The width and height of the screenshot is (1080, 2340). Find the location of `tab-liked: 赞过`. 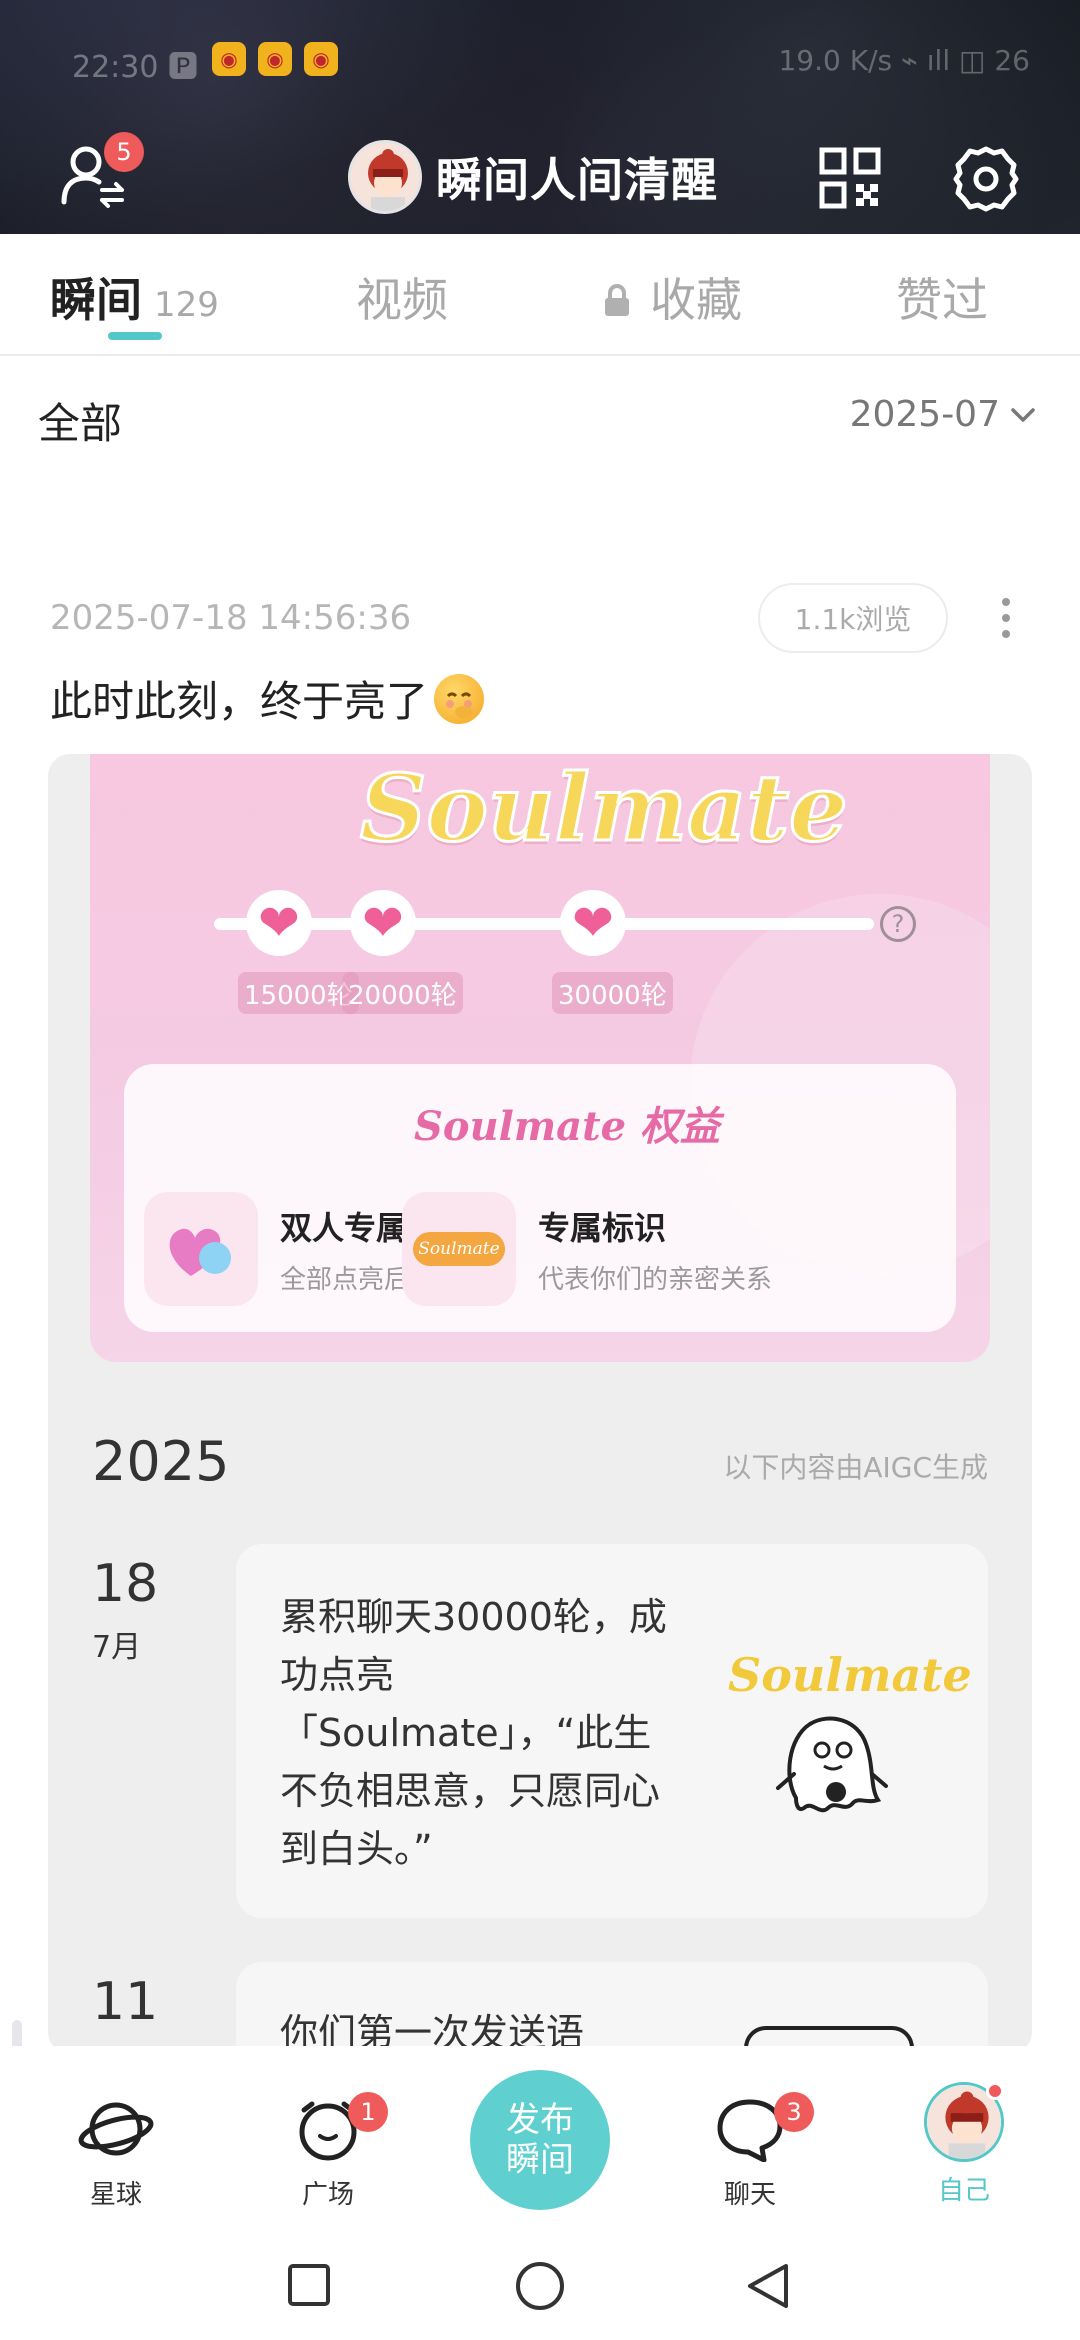

tab-liked: 赞过 is located at coordinates (942, 297).